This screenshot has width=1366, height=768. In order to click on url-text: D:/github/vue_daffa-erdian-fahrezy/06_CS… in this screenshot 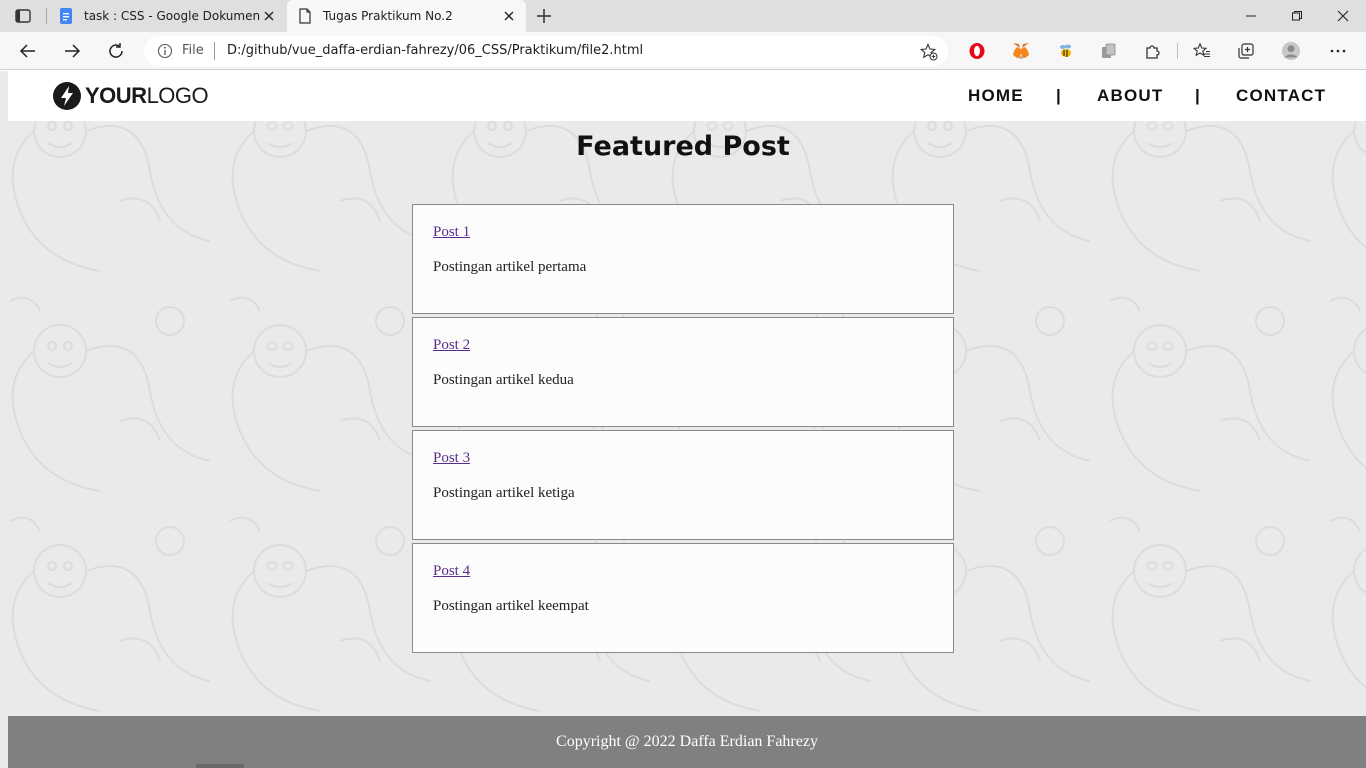, I will do `click(435, 50)`.